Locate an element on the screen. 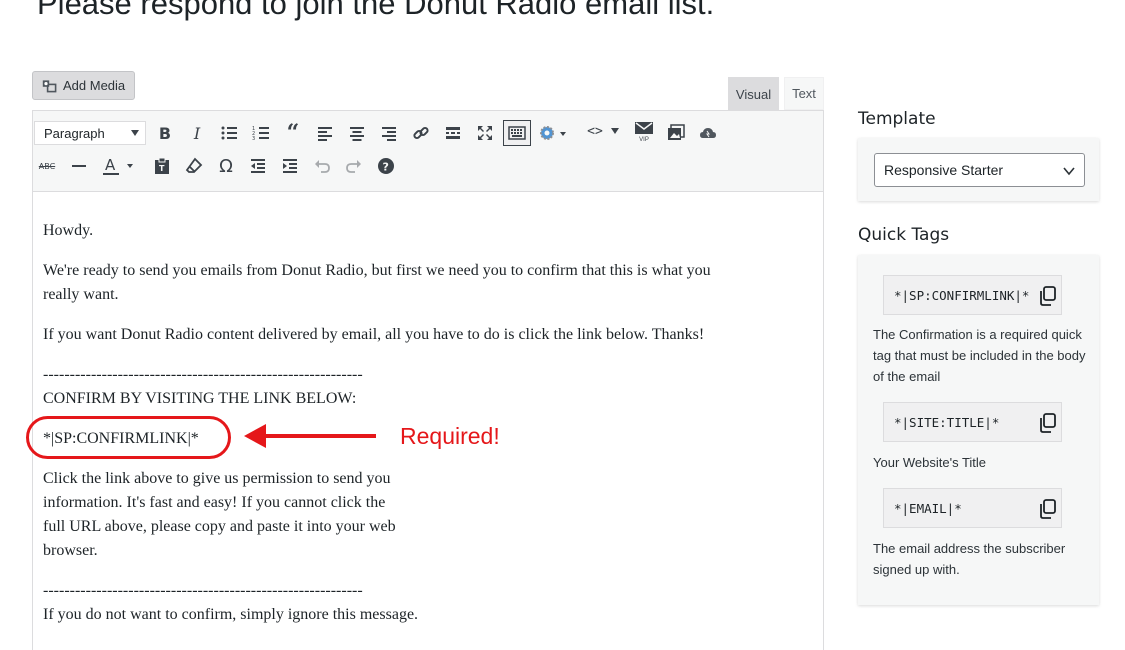  bullet-list-icon is located at coordinates (229, 133).